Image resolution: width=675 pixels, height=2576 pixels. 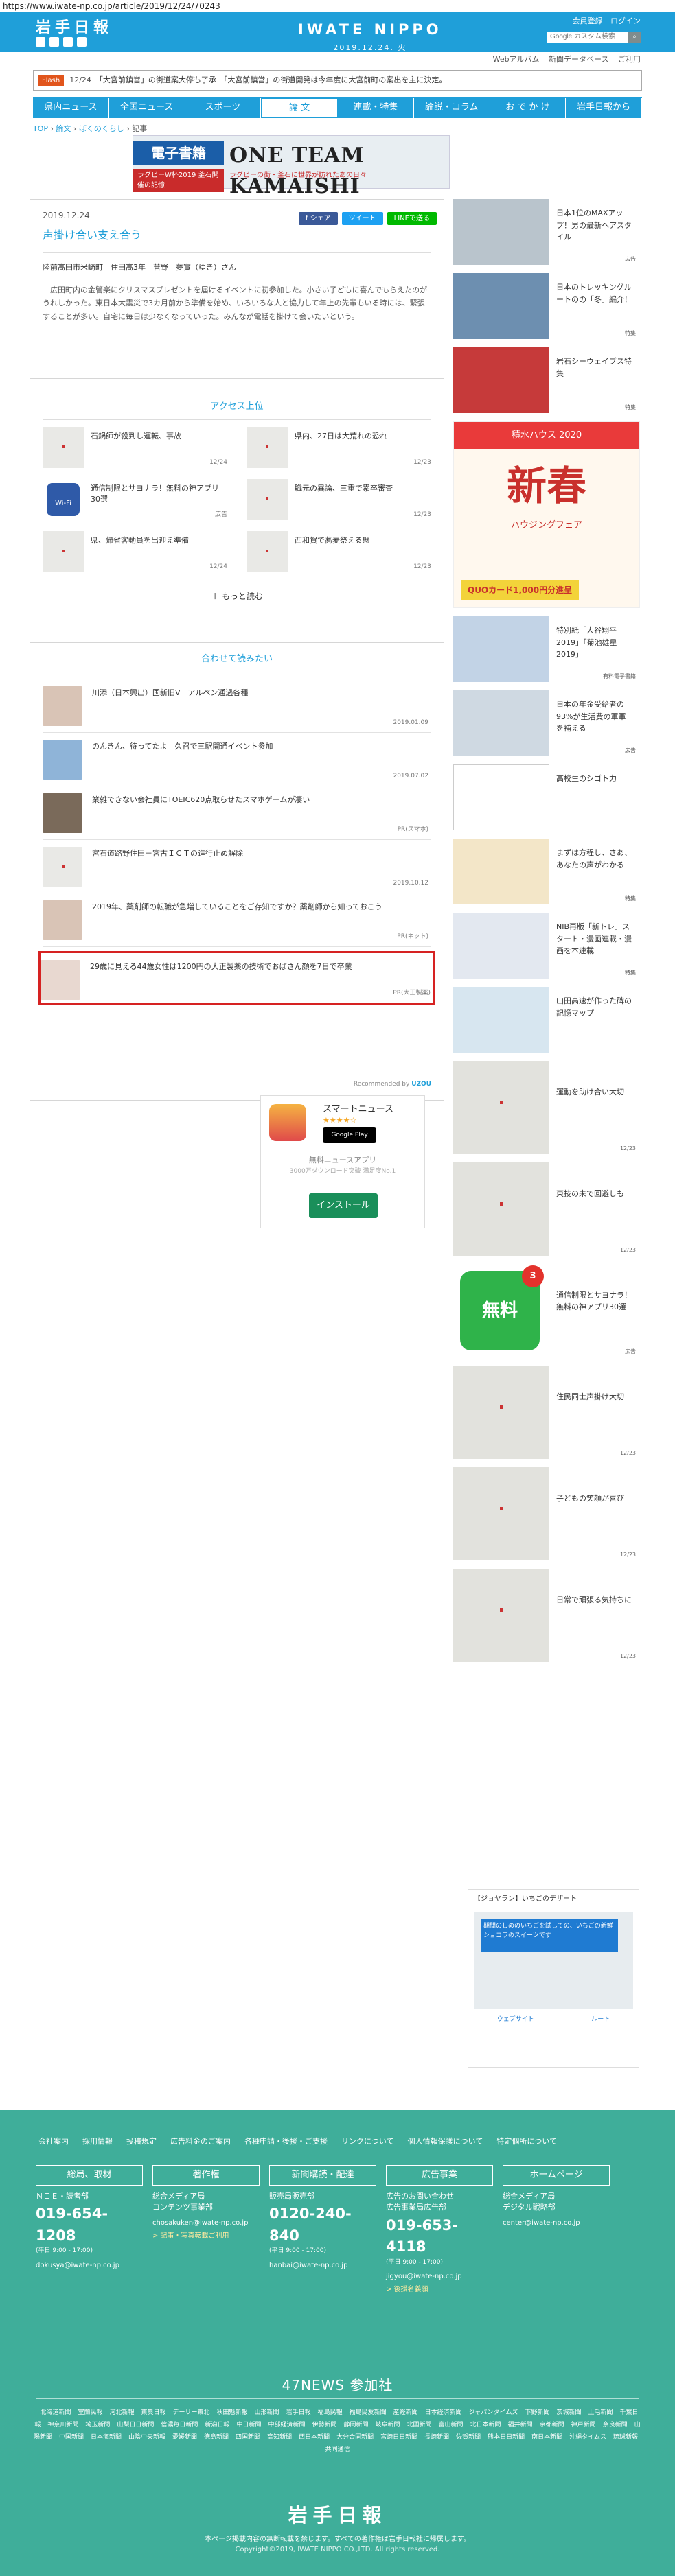 What do you see at coordinates (625, 20) in the screenshot?
I see `login-link: ログイン` at bounding box center [625, 20].